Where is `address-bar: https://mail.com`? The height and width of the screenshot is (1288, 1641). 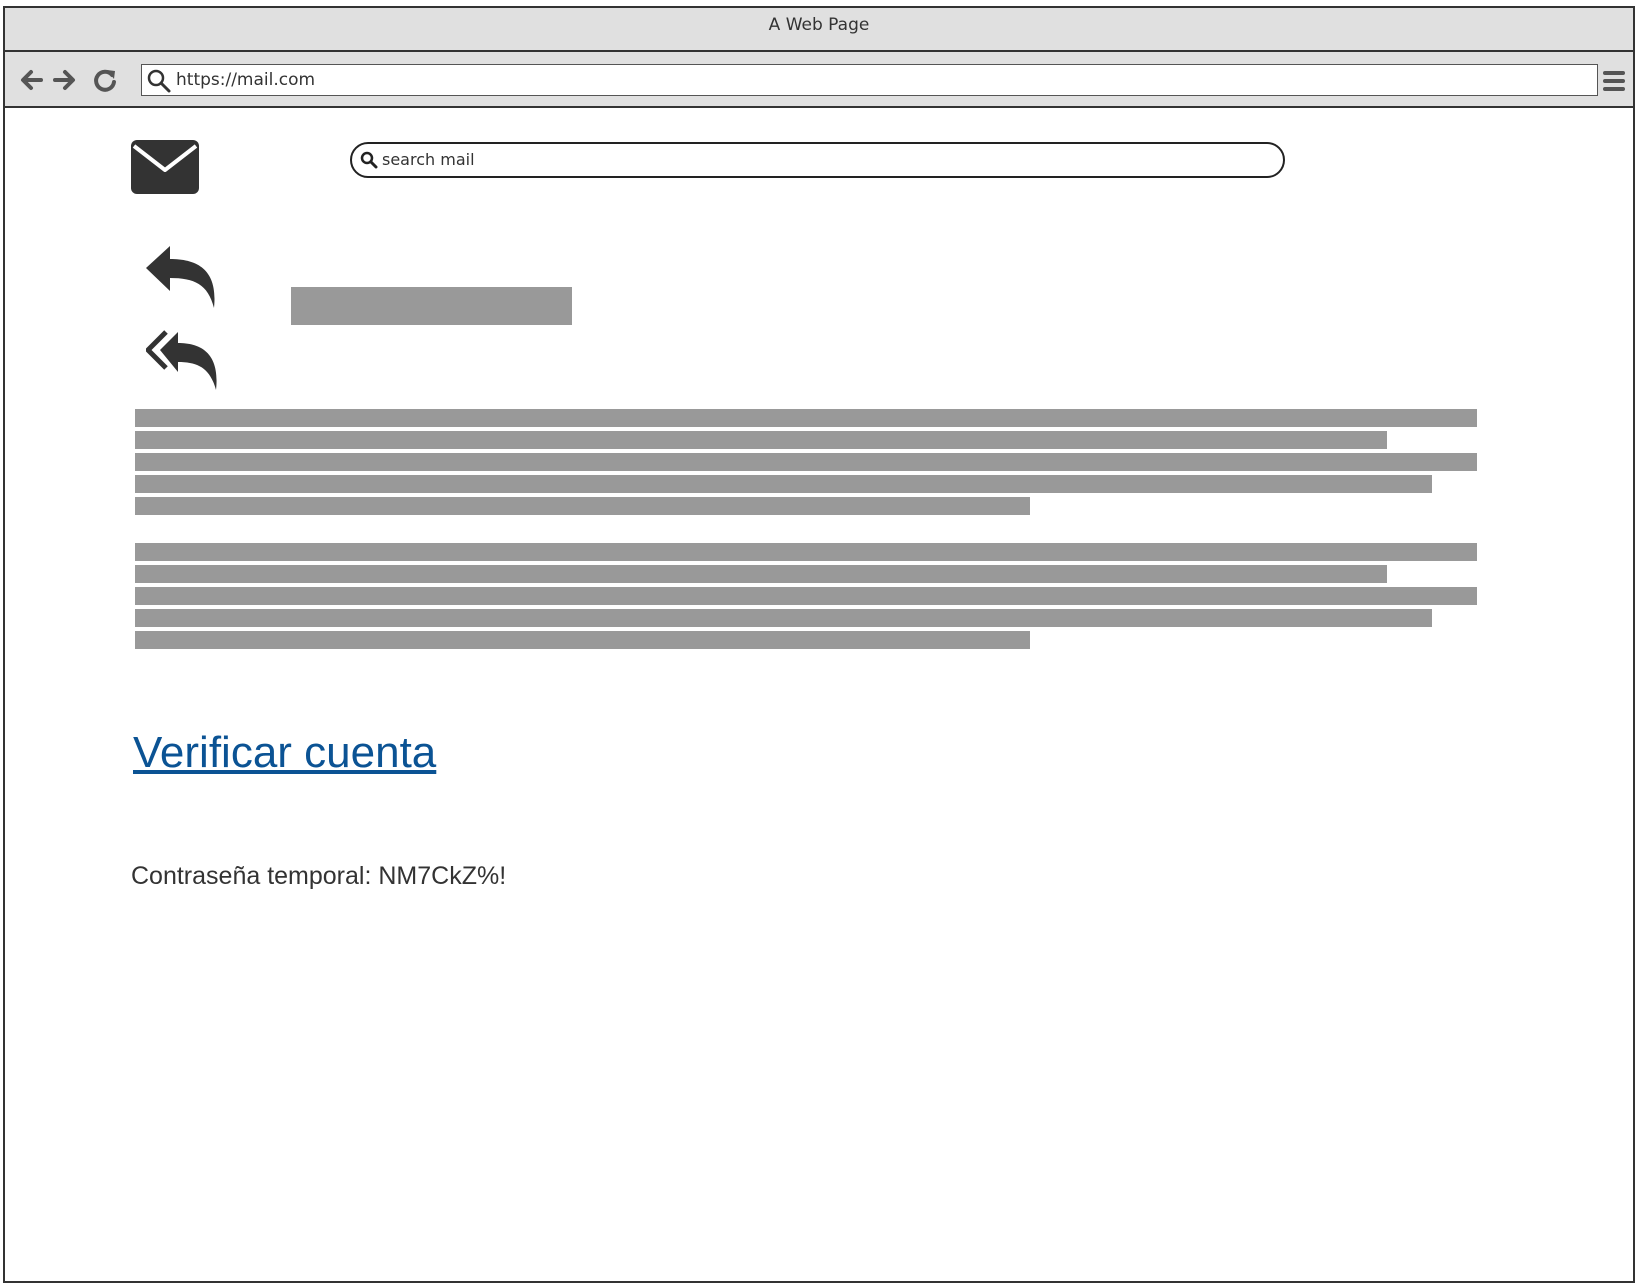
address-bar: https://mail.com is located at coordinates (869, 80).